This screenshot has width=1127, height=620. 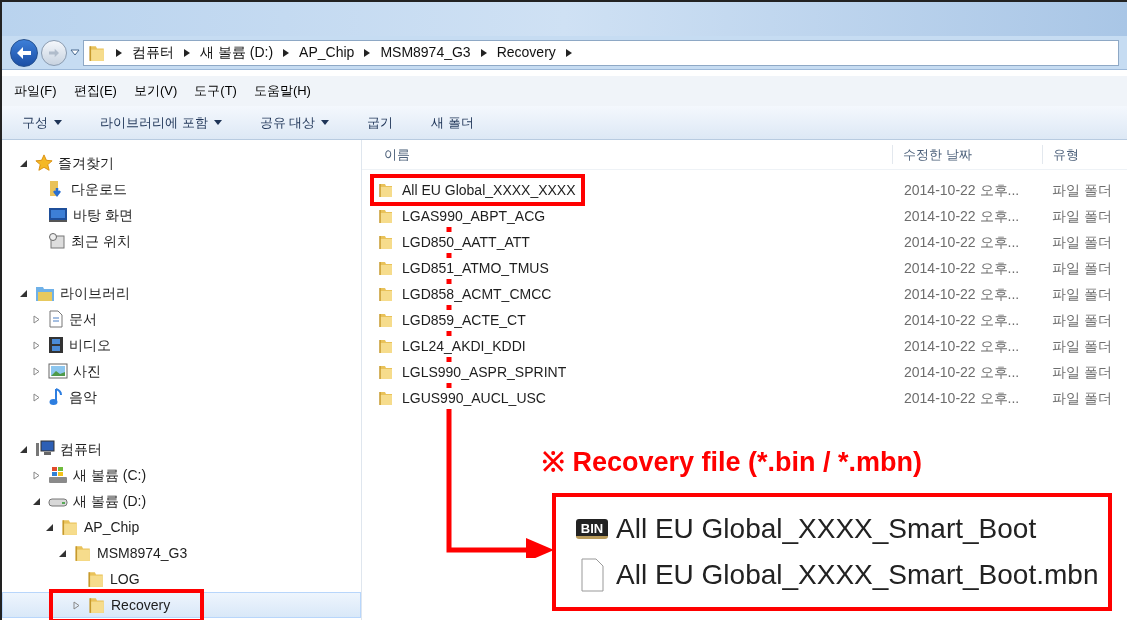 What do you see at coordinates (45, 293) in the screenshot?
I see `library-icon` at bounding box center [45, 293].